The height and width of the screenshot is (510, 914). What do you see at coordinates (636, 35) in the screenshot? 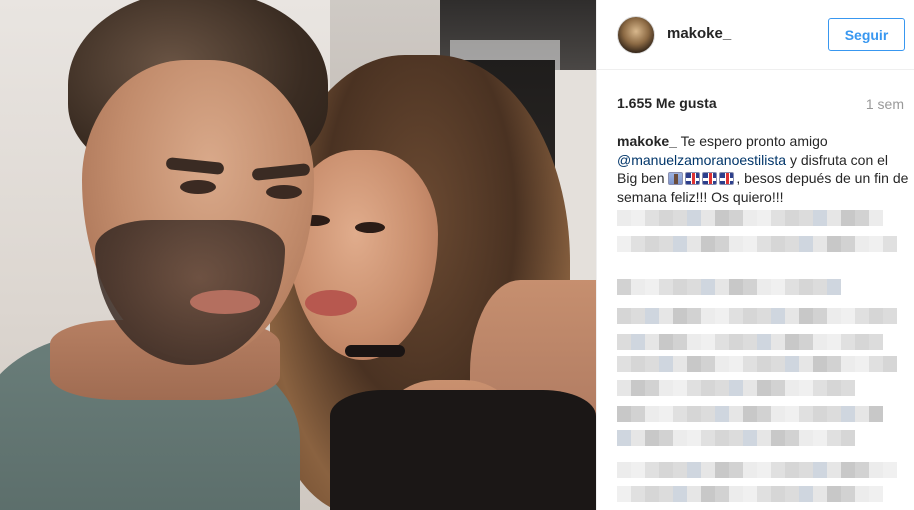
I see `author-avatar` at bounding box center [636, 35].